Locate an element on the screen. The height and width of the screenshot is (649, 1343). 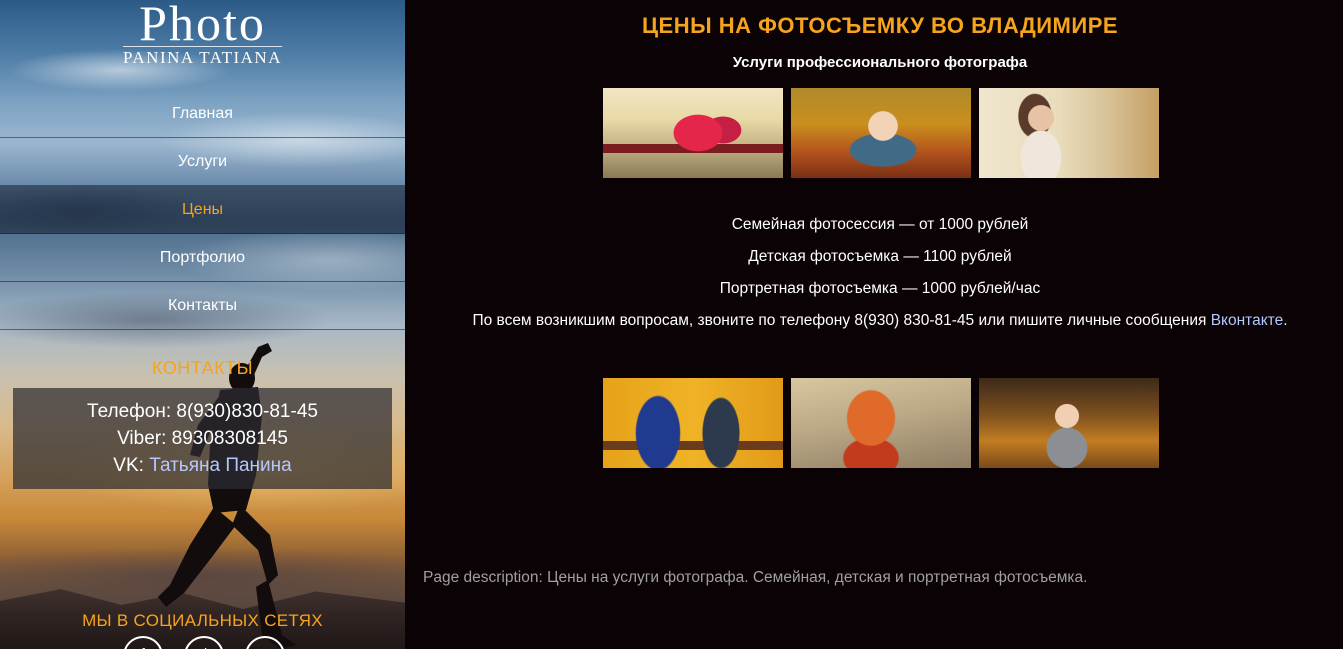
page-title: ЦЕНЫ НА ФОТОСЪЕМКУ ВО ВЛАДИМИРЕ is located at coordinates (880, 25).